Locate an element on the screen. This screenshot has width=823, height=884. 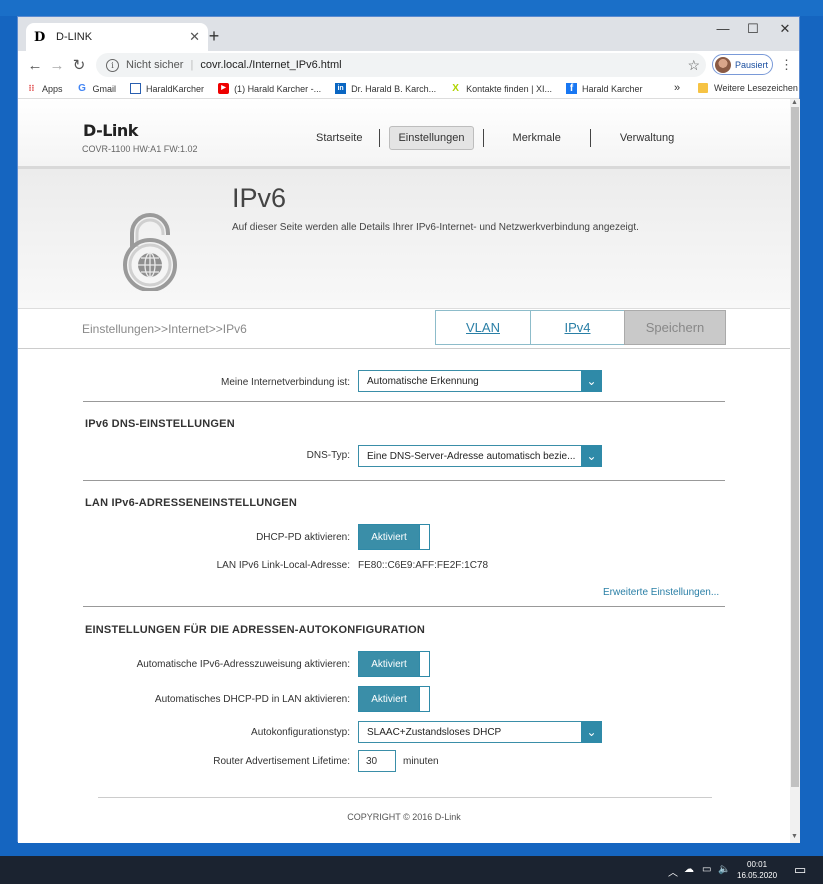
facebook-icon: f is located at coordinates (572, 88).